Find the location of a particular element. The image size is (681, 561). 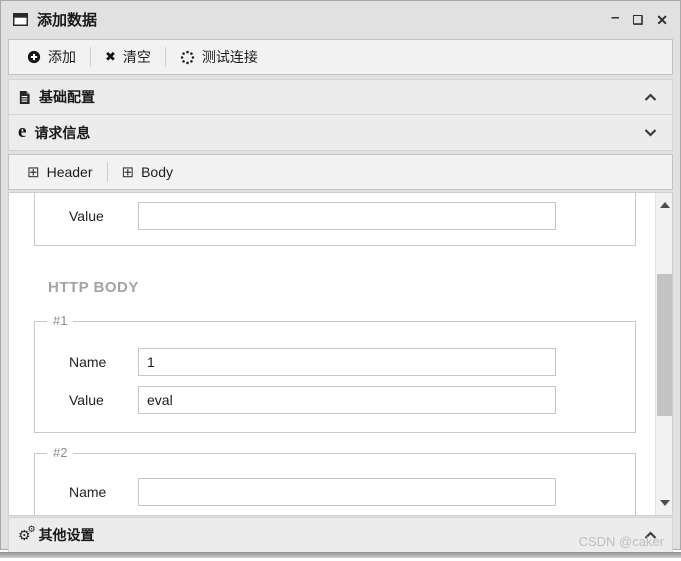

test-connection-button: 测试连接 is located at coordinates (219, 57).